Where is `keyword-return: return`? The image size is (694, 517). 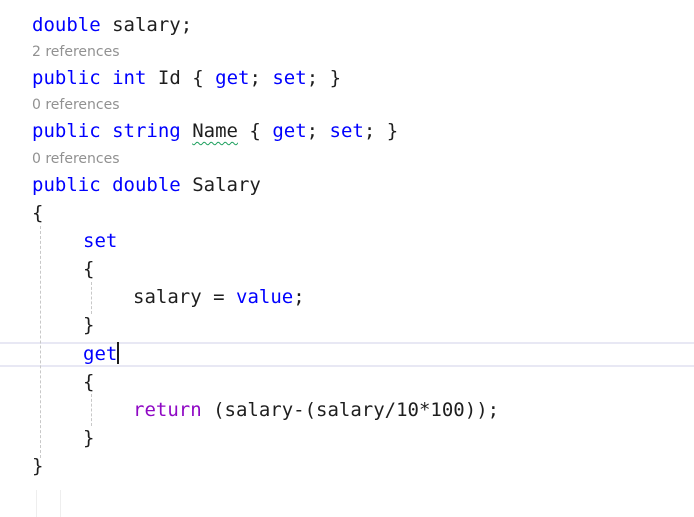 keyword-return: return is located at coordinates (167, 410).